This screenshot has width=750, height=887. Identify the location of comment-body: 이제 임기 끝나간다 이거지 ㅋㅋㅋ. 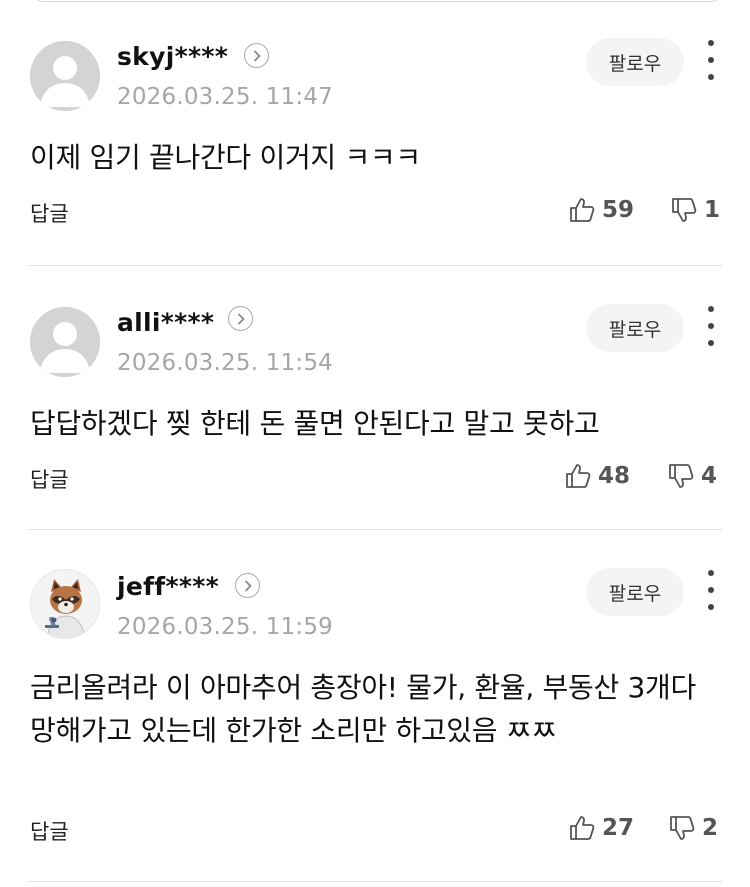
(225, 157).